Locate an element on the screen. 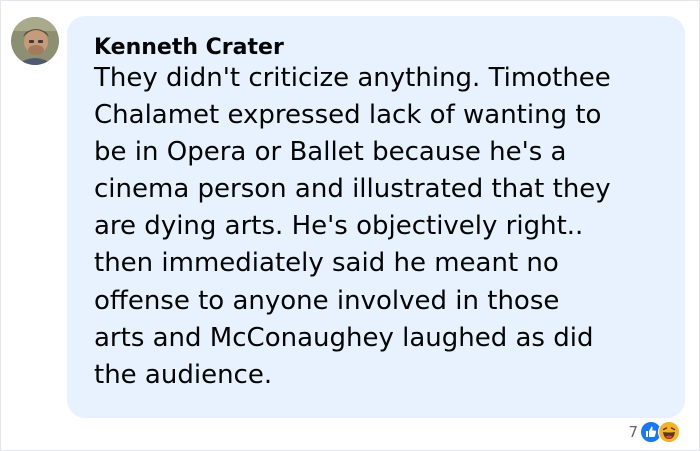 The width and height of the screenshot is (700, 451). reaction-count: 7 is located at coordinates (633, 432).